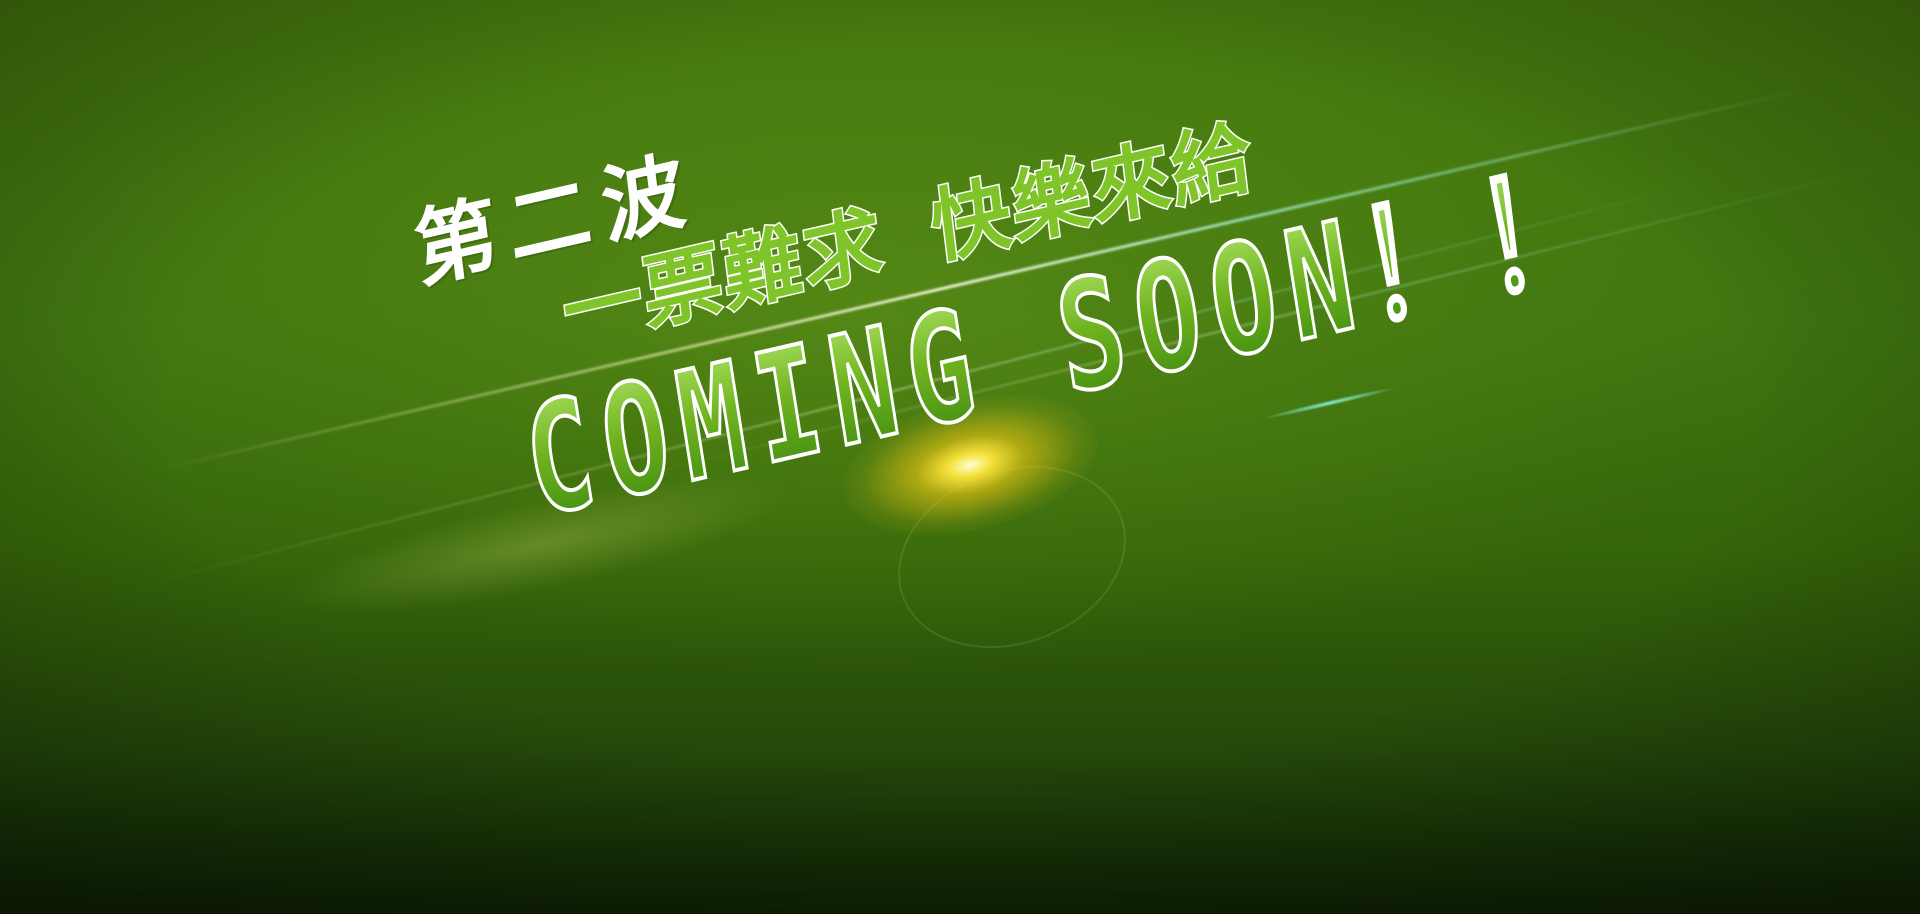 The image size is (1920, 914). What do you see at coordinates (911, 262) in the screenshot?
I see `slogan-gap` at bounding box center [911, 262].